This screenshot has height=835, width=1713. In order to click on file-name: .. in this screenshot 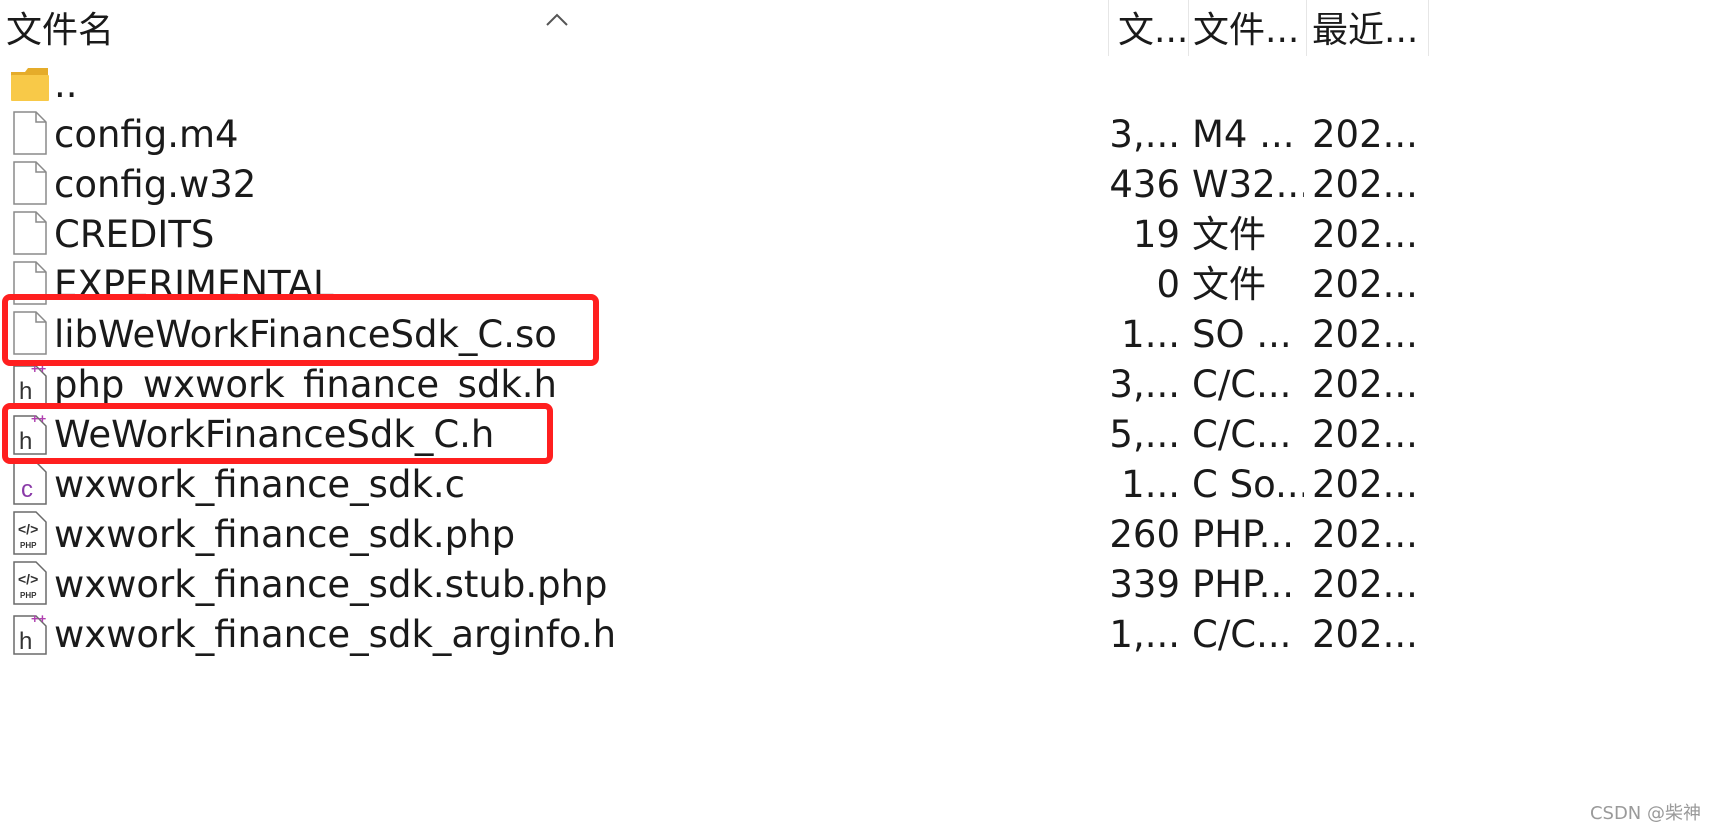, I will do `click(66, 84)`.